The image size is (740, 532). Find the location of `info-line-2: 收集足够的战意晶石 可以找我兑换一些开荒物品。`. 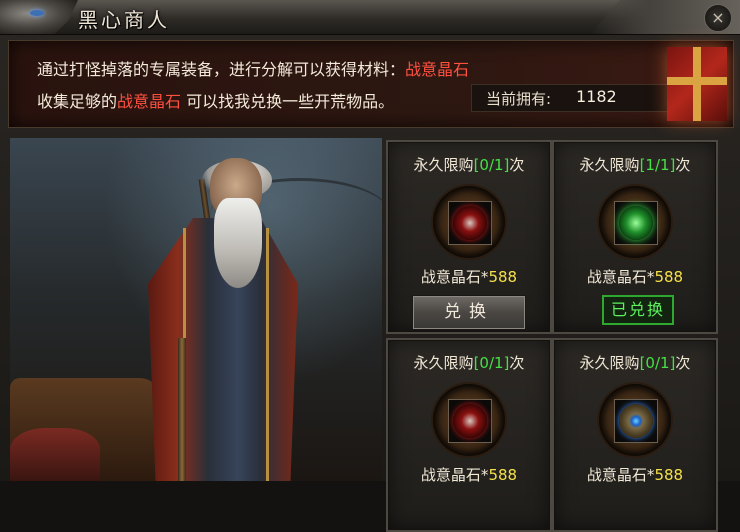

info-line-2: 收集足够的战意晶石 可以找我兑换一些开荒物品。 is located at coordinates (215, 100).